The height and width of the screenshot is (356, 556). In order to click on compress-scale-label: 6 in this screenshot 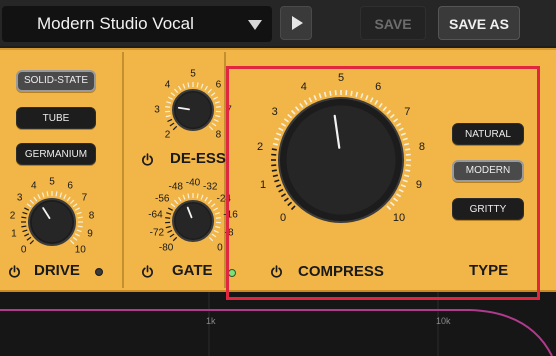, I will do `click(378, 86)`.